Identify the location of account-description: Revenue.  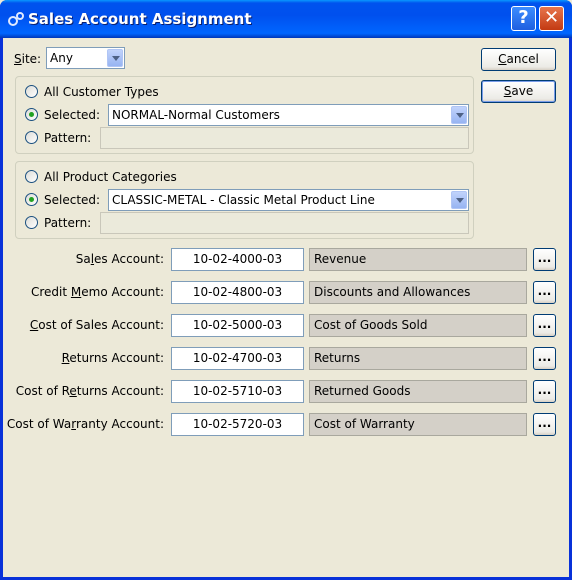
(418, 259).